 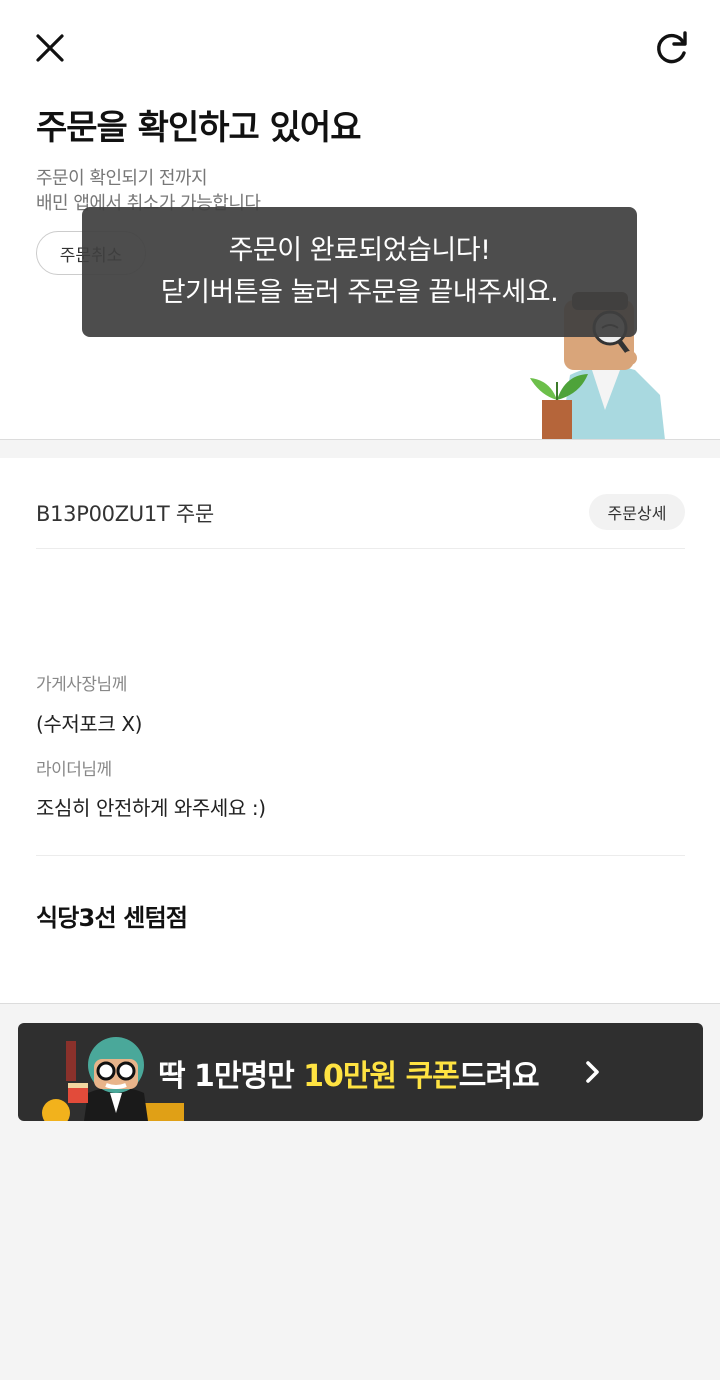 I want to click on banner-text-pre: 딱 1만명만, so click(x=231, y=1076).